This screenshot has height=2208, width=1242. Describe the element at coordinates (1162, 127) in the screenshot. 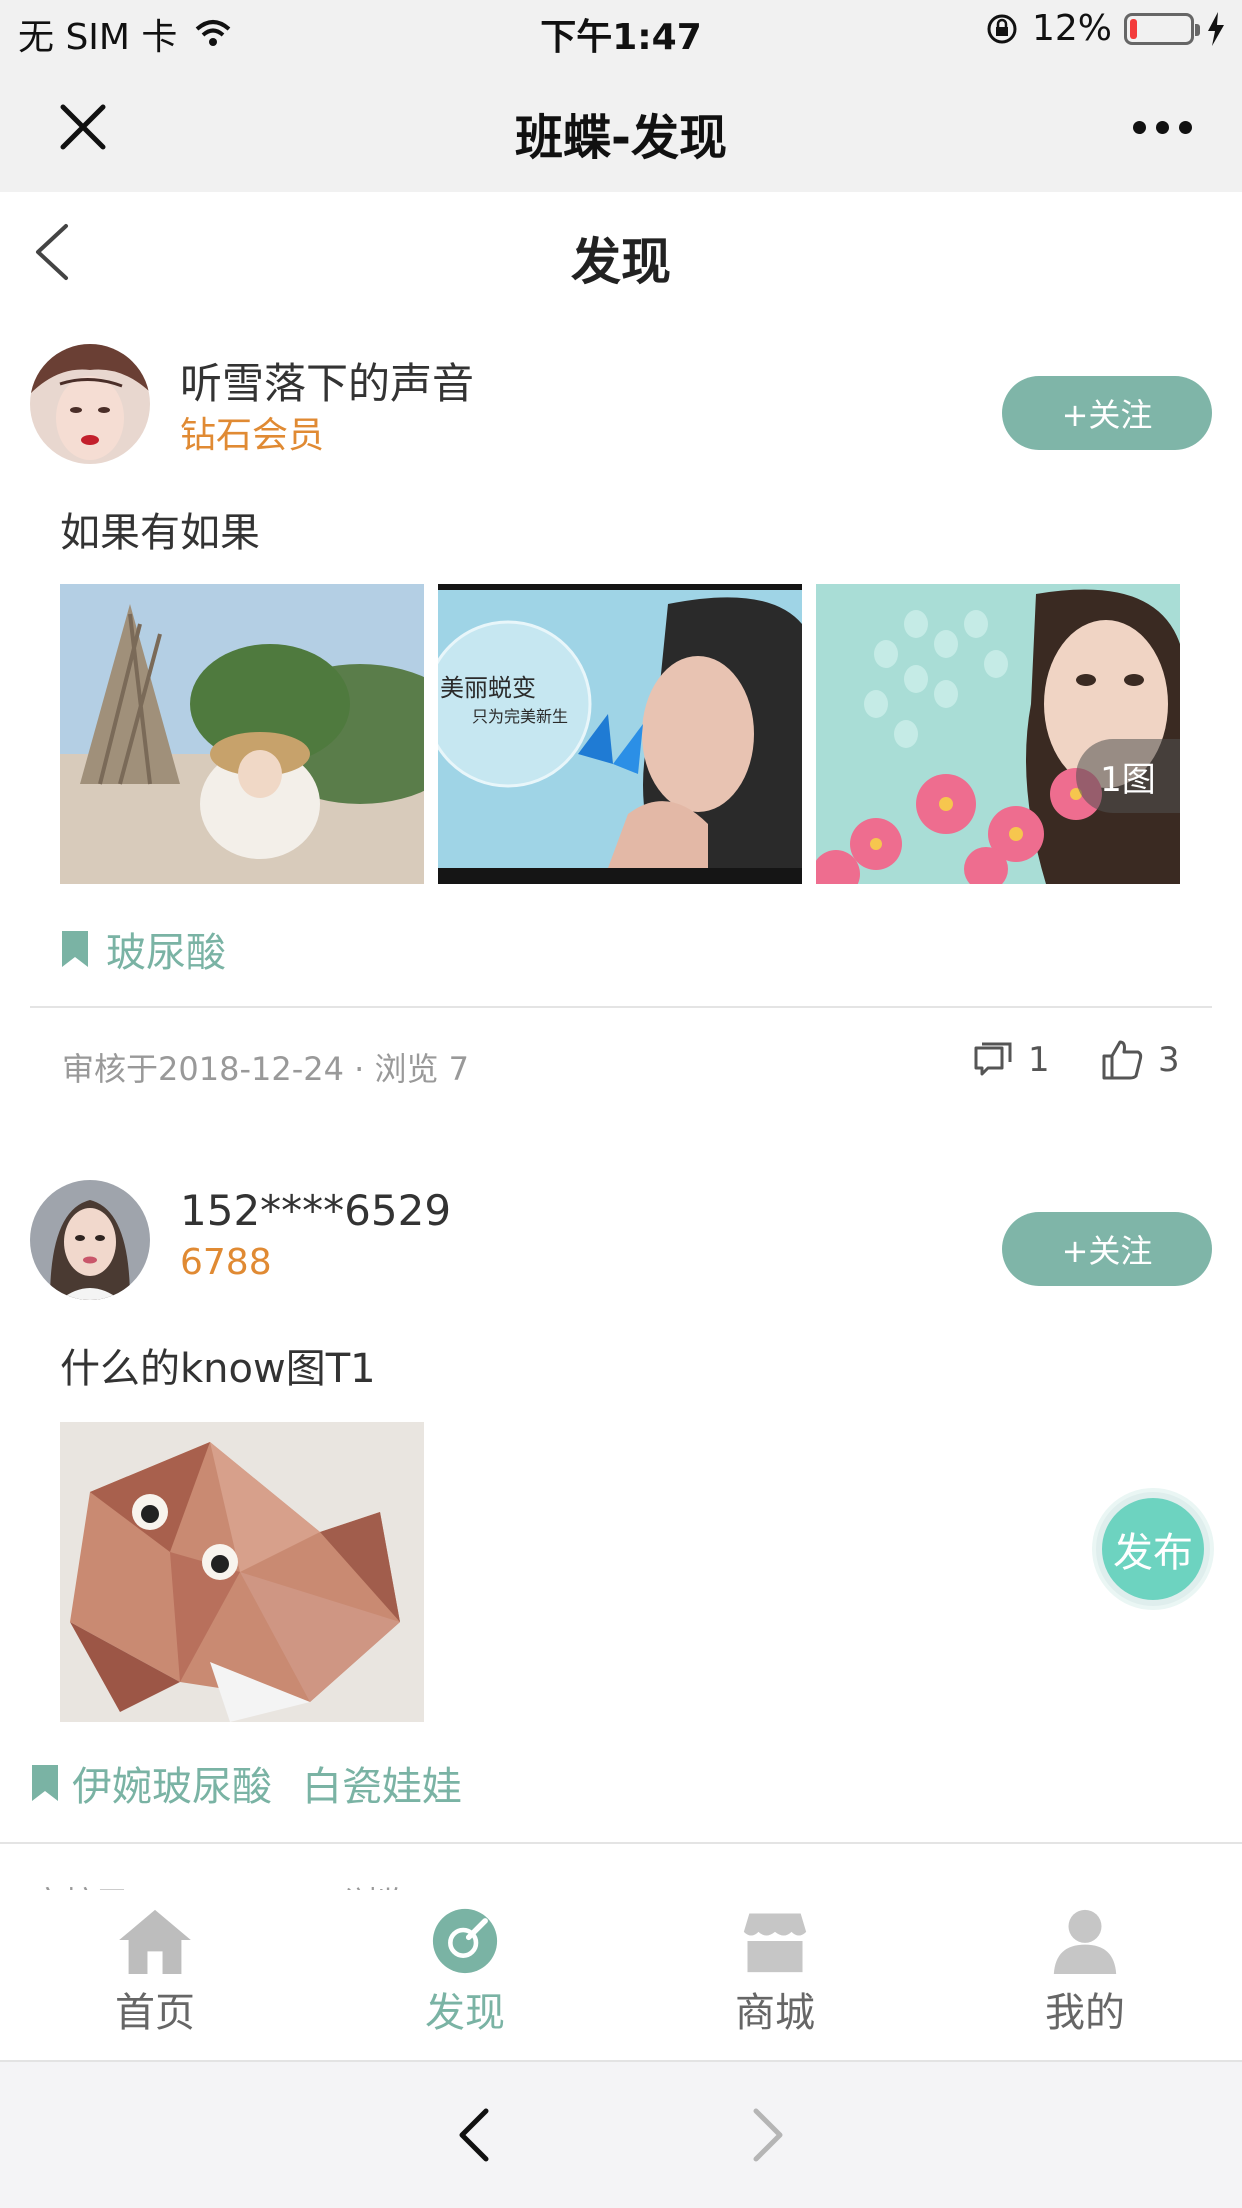

I see `more-button` at that location.